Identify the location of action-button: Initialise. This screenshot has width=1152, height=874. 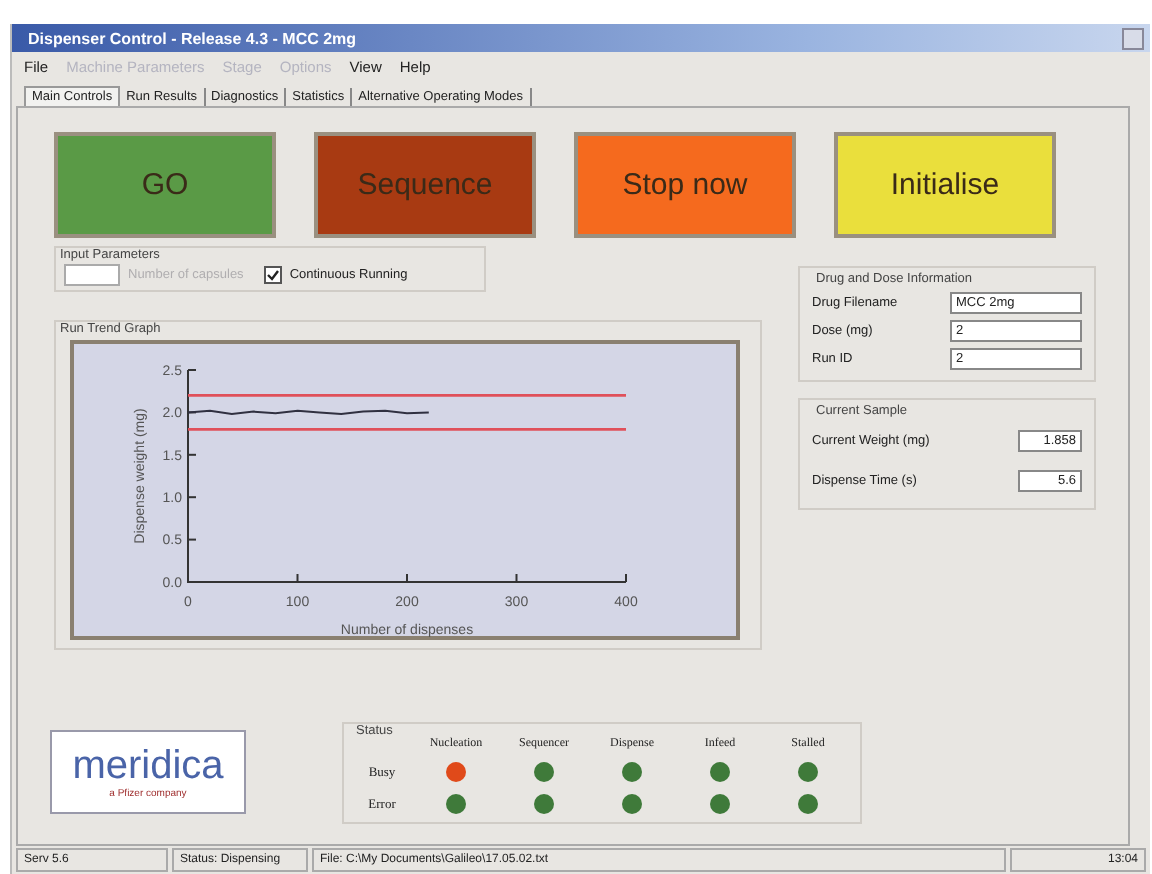
(945, 185).